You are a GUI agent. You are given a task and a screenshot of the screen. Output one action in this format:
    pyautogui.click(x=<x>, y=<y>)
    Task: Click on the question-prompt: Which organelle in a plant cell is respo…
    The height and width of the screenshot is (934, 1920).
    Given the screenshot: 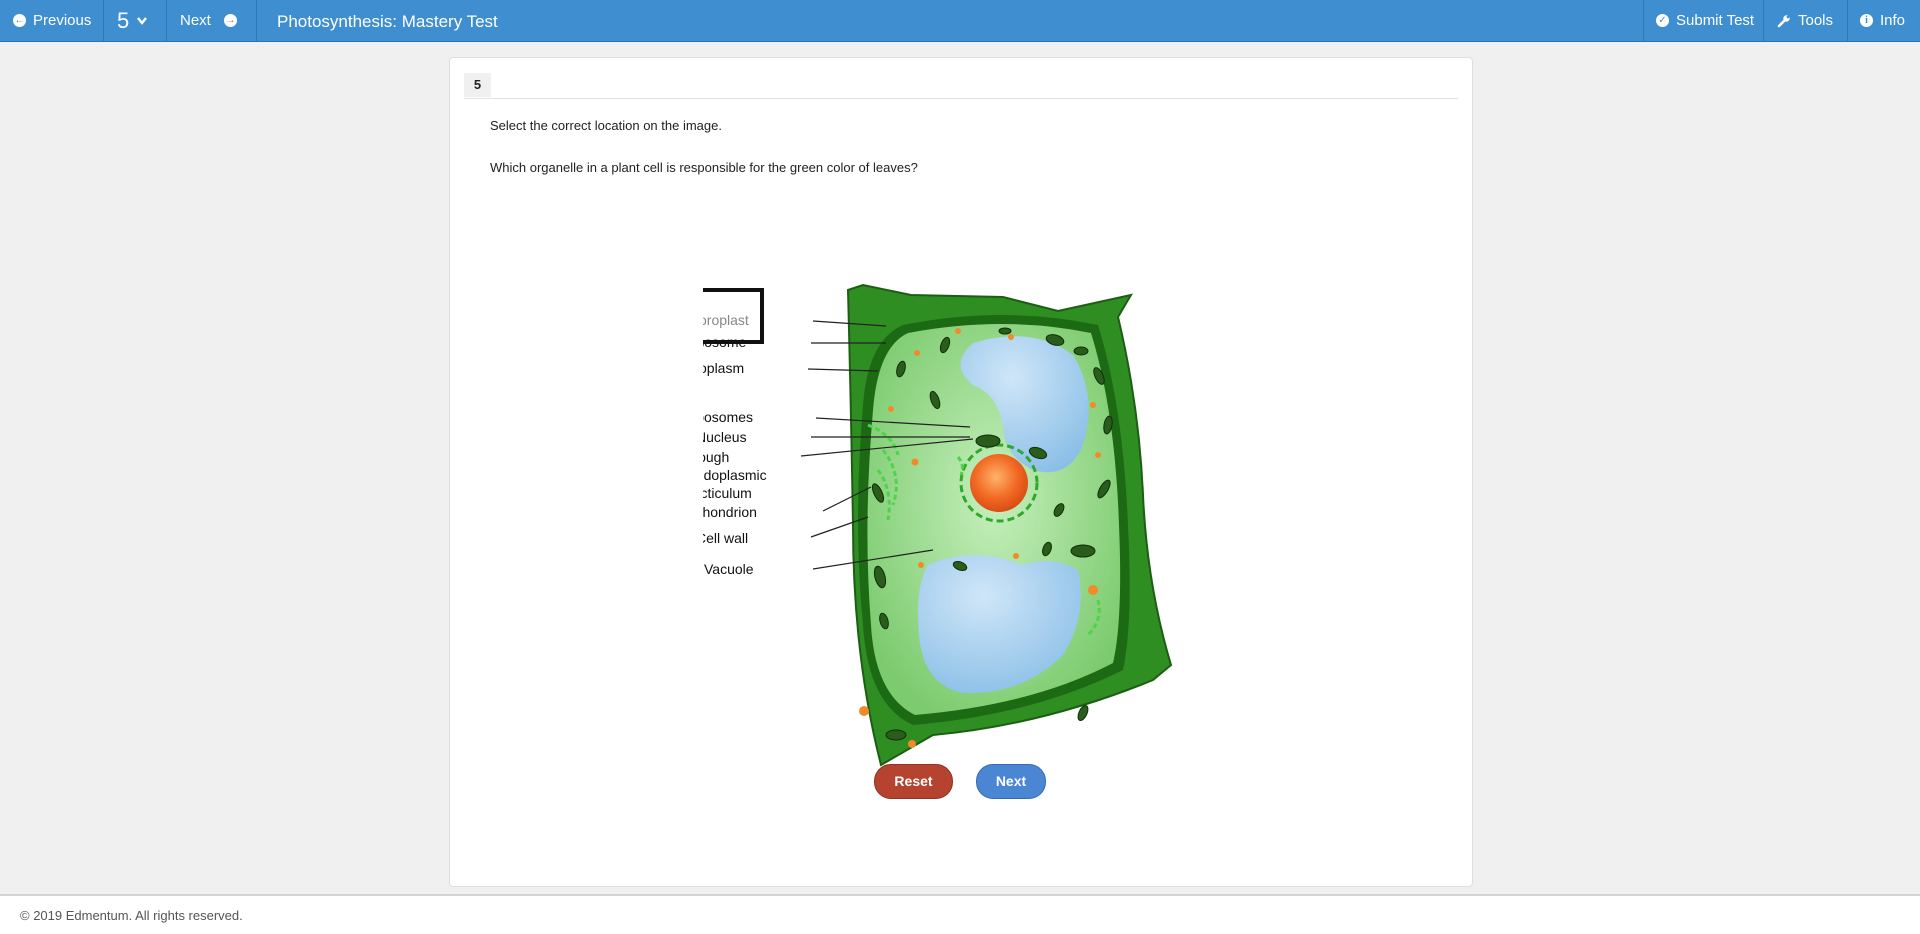 What is the action you would take?
    pyautogui.click(x=704, y=167)
    